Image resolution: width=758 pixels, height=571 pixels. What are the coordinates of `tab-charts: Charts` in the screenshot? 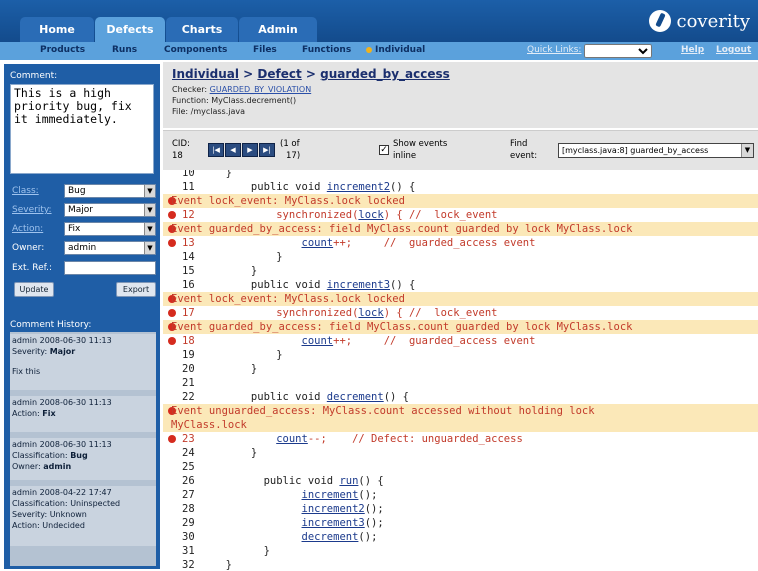 It's located at (202, 29).